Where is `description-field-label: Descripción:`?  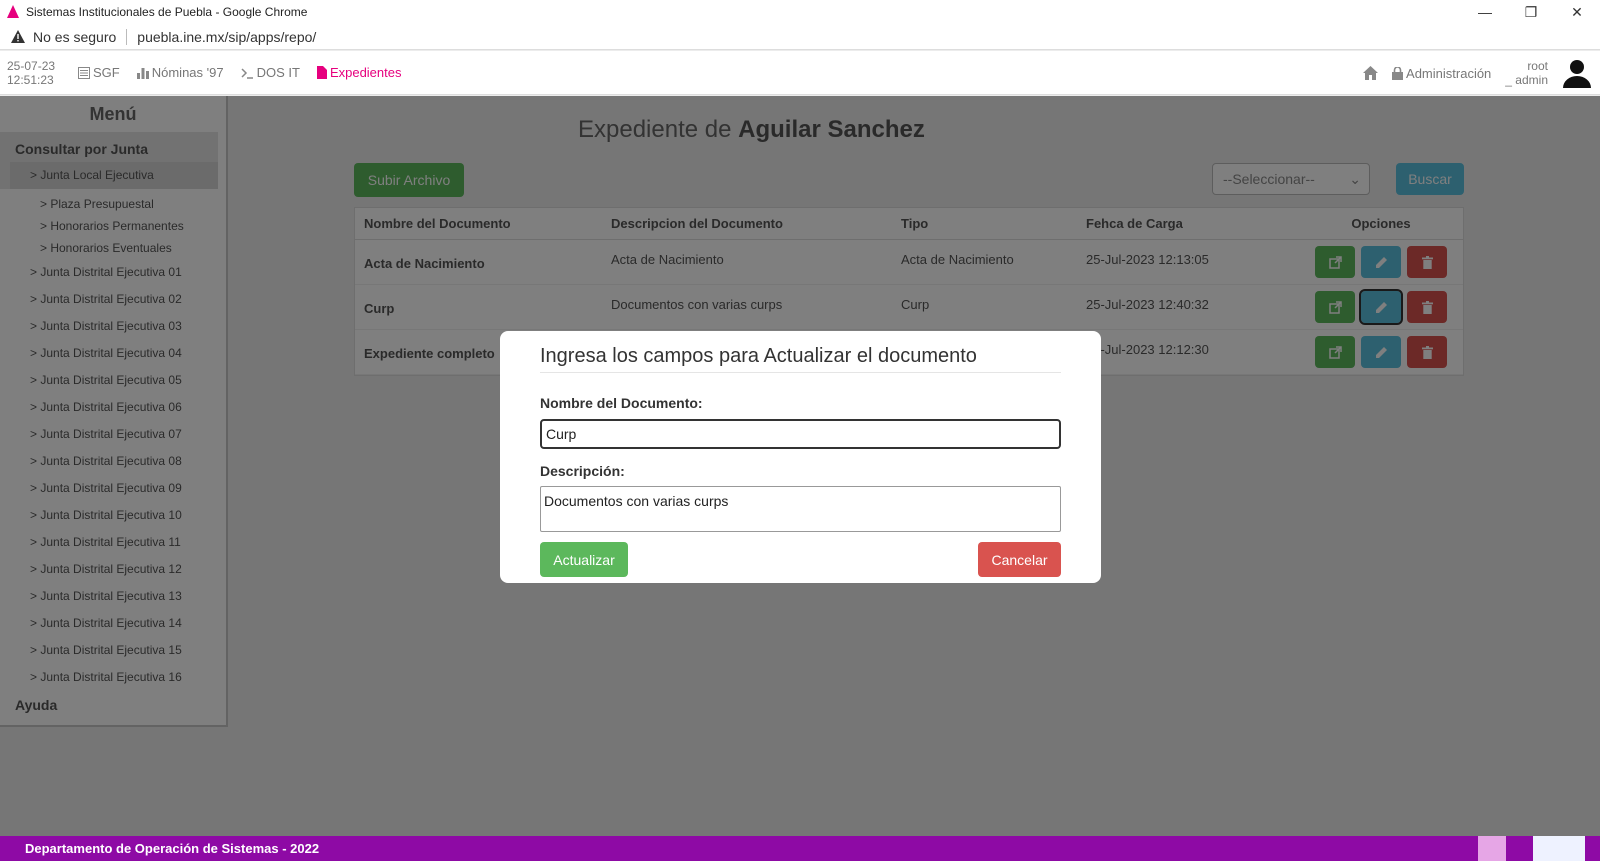 description-field-label: Descripción: is located at coordinates (582, 471).